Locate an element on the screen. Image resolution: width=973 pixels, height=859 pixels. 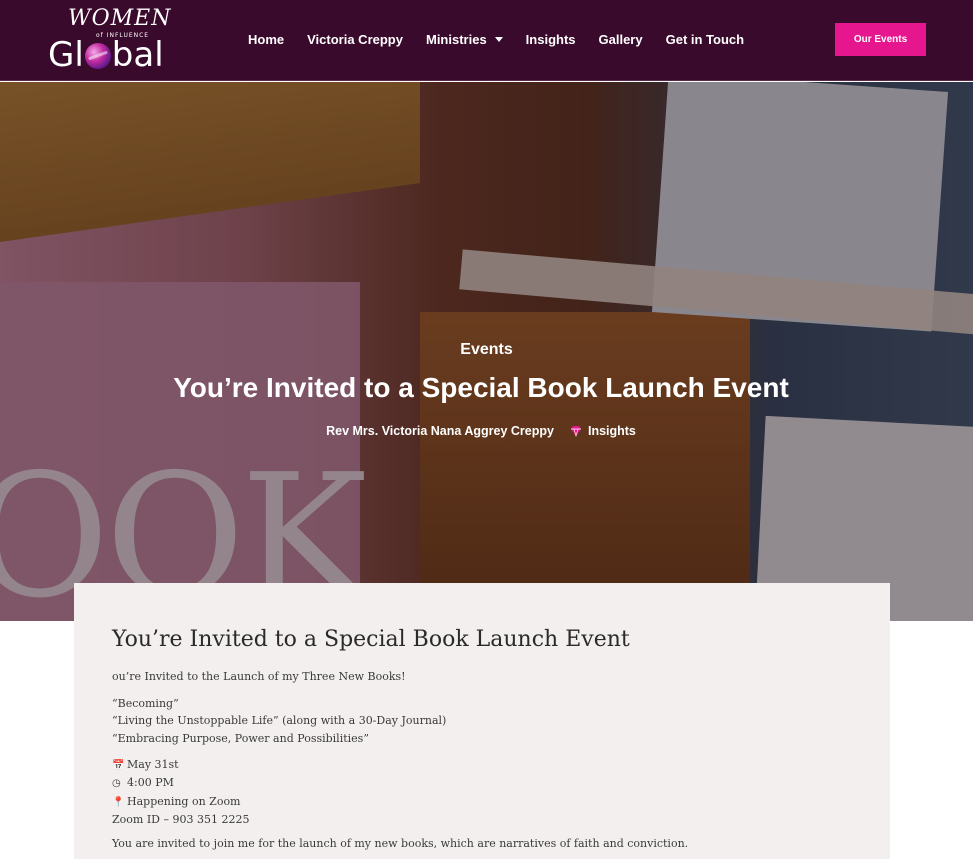
nav-gallery: Gallery is located at coordinates (621, 39).